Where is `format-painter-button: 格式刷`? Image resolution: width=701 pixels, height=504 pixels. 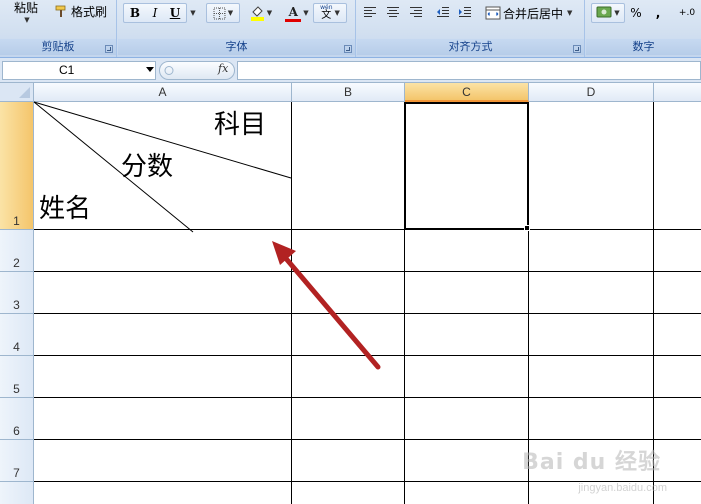 format-painter-button: 格式刷 is located at coordinates (81, 11).